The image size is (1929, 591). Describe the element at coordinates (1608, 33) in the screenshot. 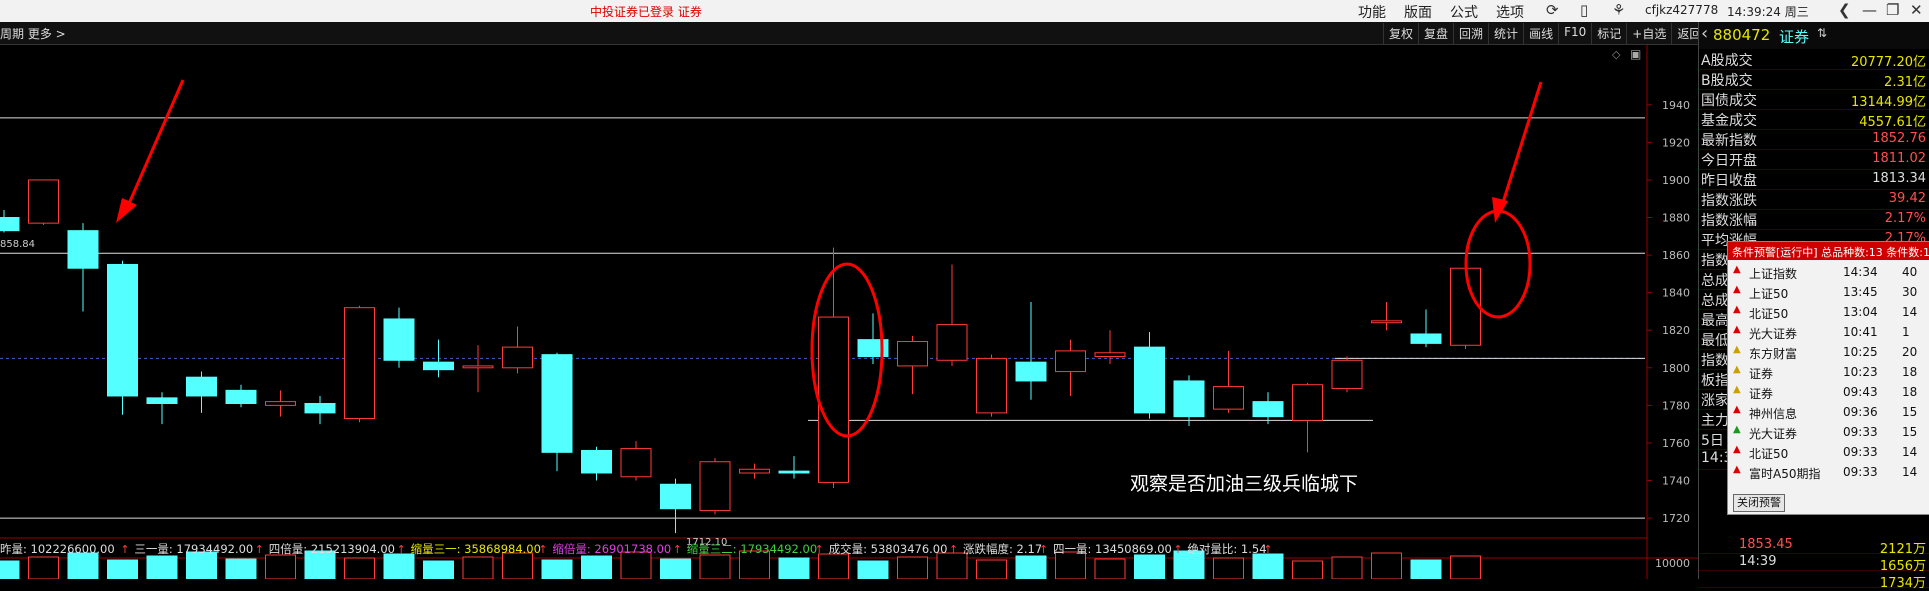

I see `toolbar-button-6: 标记` at that location.